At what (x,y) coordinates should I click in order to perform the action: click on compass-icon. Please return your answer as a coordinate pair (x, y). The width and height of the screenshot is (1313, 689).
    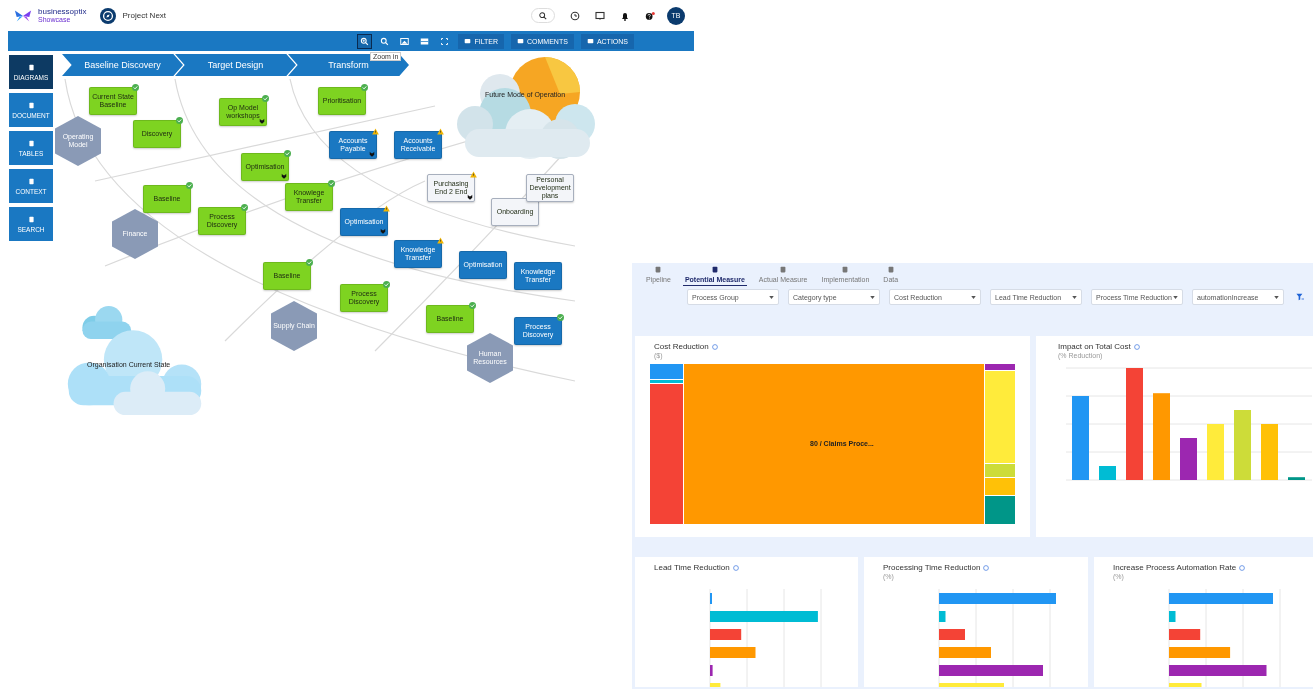
    Looking at the image, I should click on (108, 15).